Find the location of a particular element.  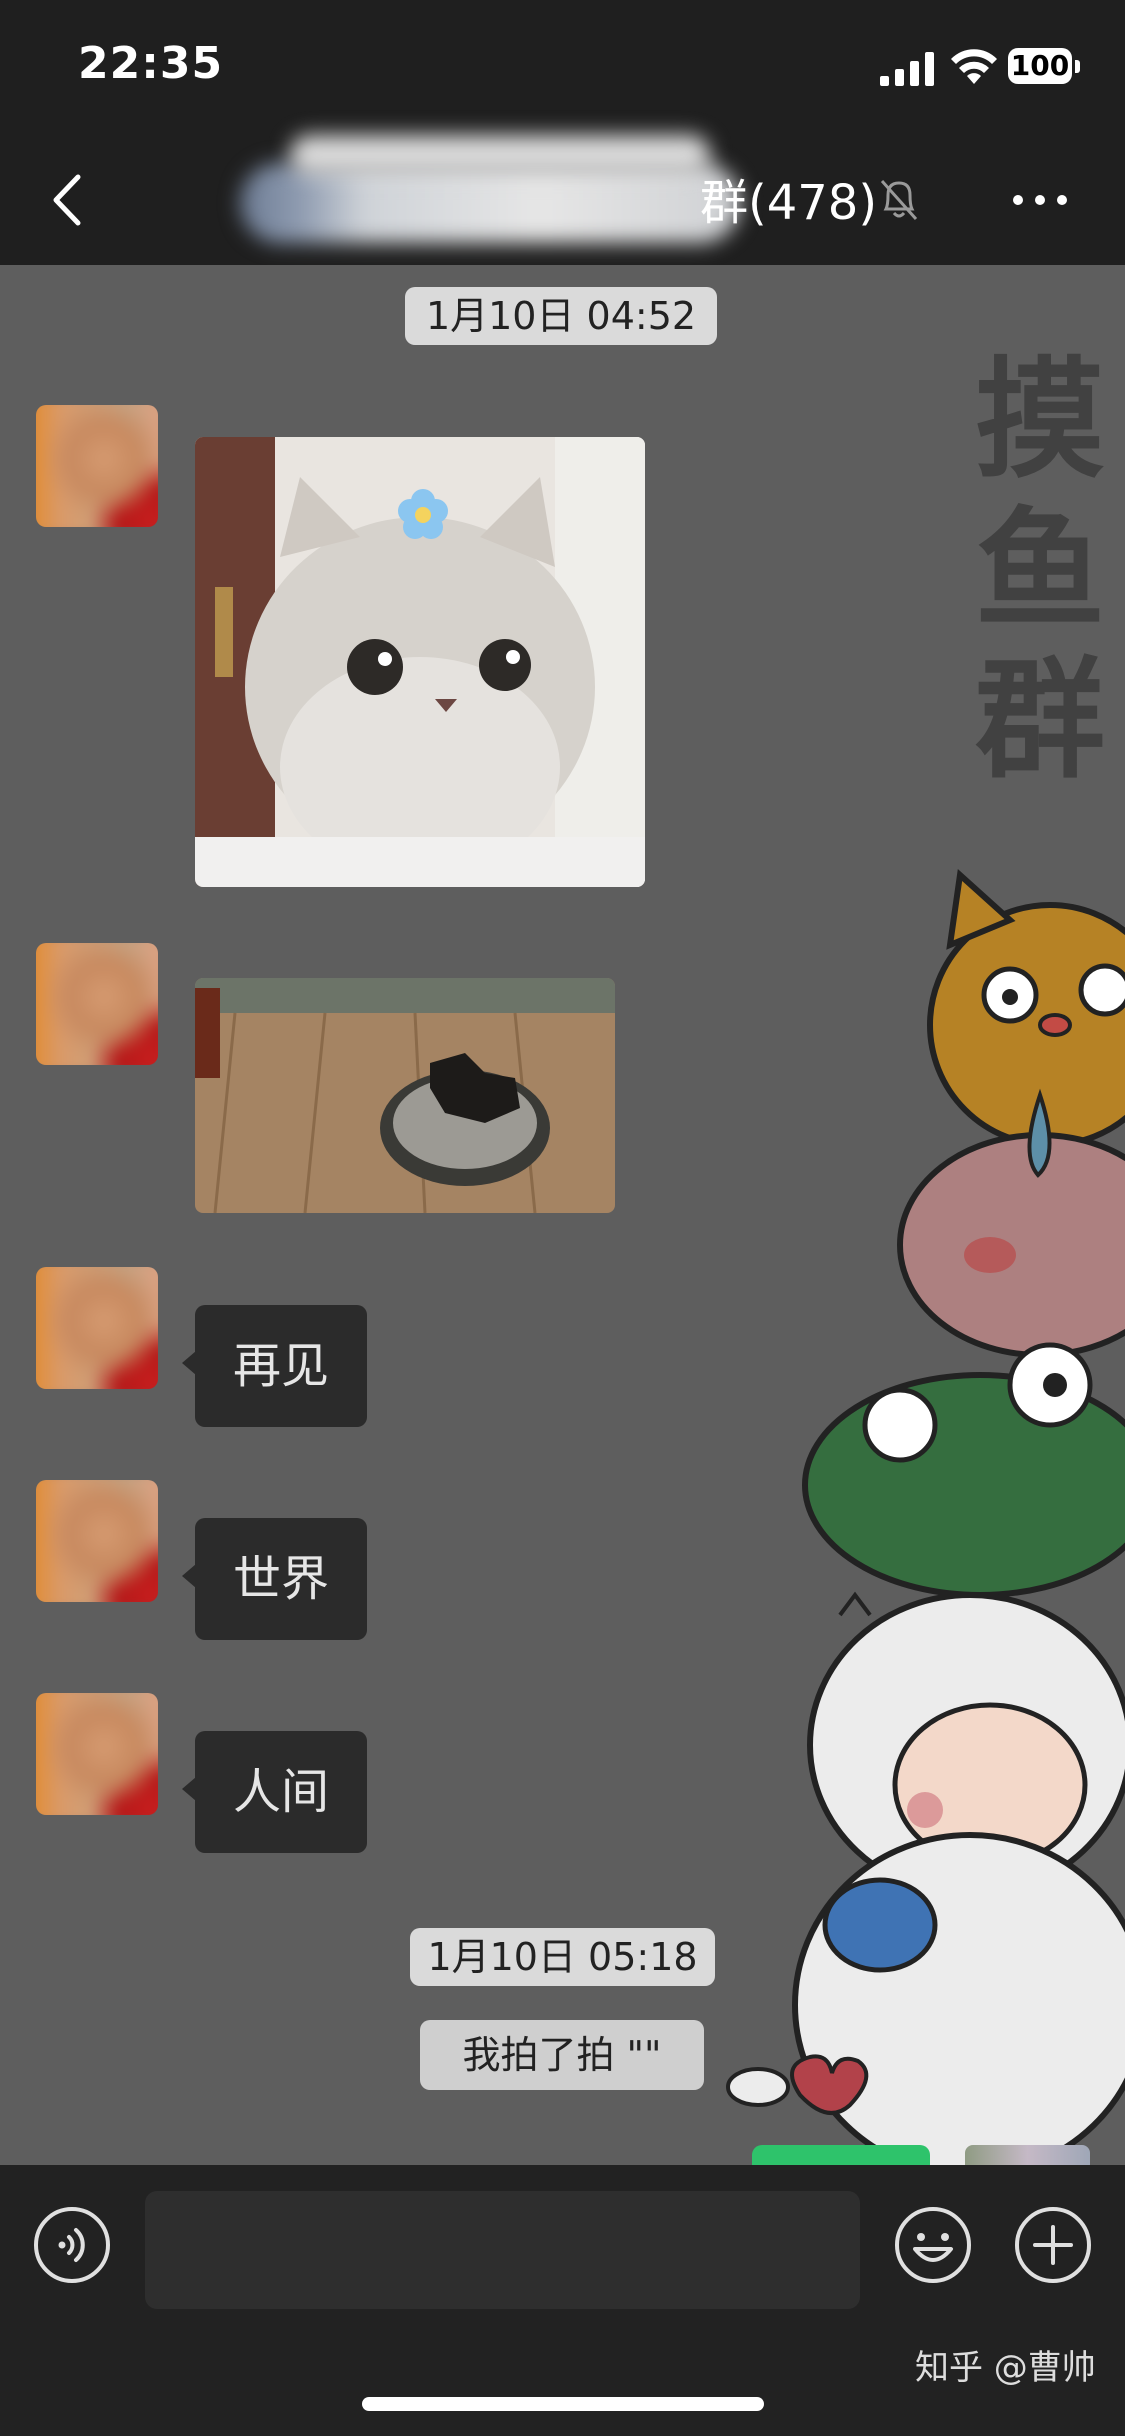

status-bar: 22:35 100 is located at coordinates (562, 67).